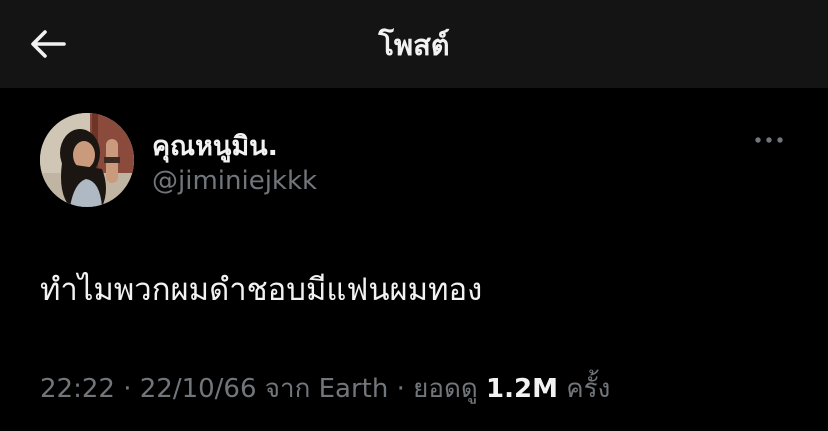 The width and height of the screenshot is (828, 431). Describe the element at coordinates (198, 389) in the screenshot. I see `post-date: 22/10/66` at that location.